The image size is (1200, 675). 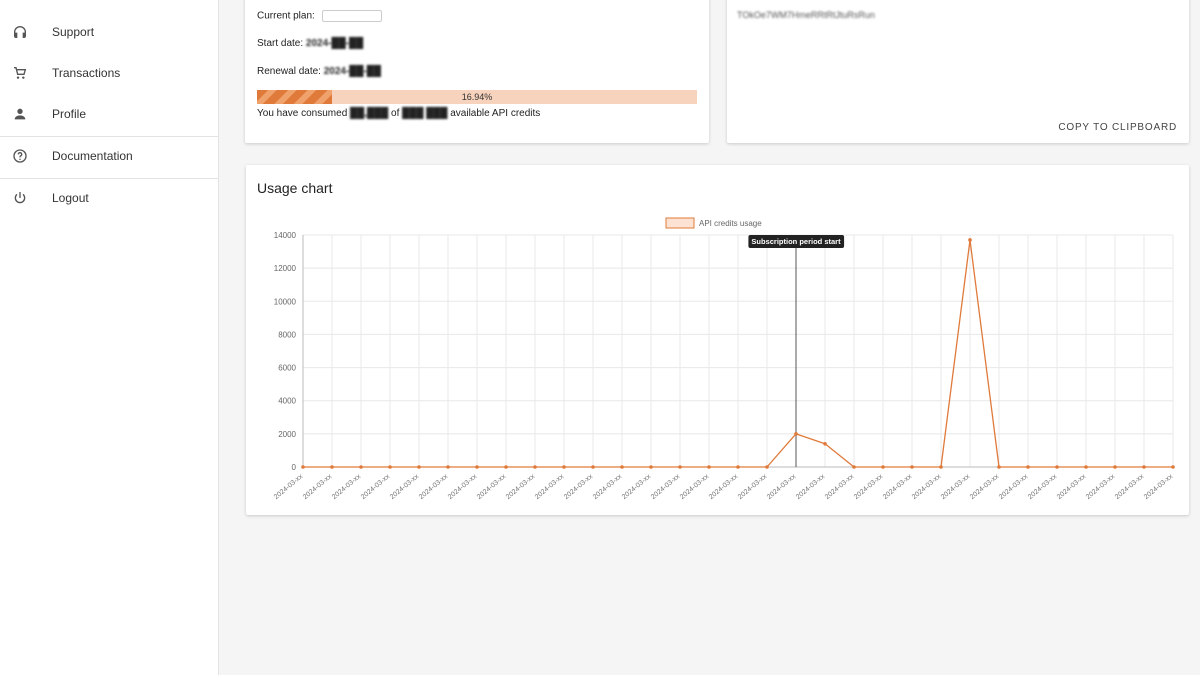 I want to click on current-plan-label: Current plan:, so click(x=286, y=16).